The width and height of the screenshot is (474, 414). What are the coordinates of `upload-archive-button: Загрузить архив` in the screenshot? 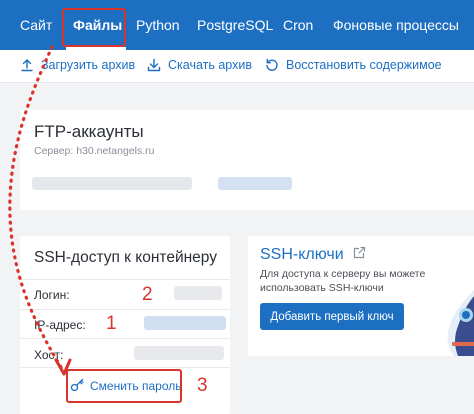 It's located at (77, 65).